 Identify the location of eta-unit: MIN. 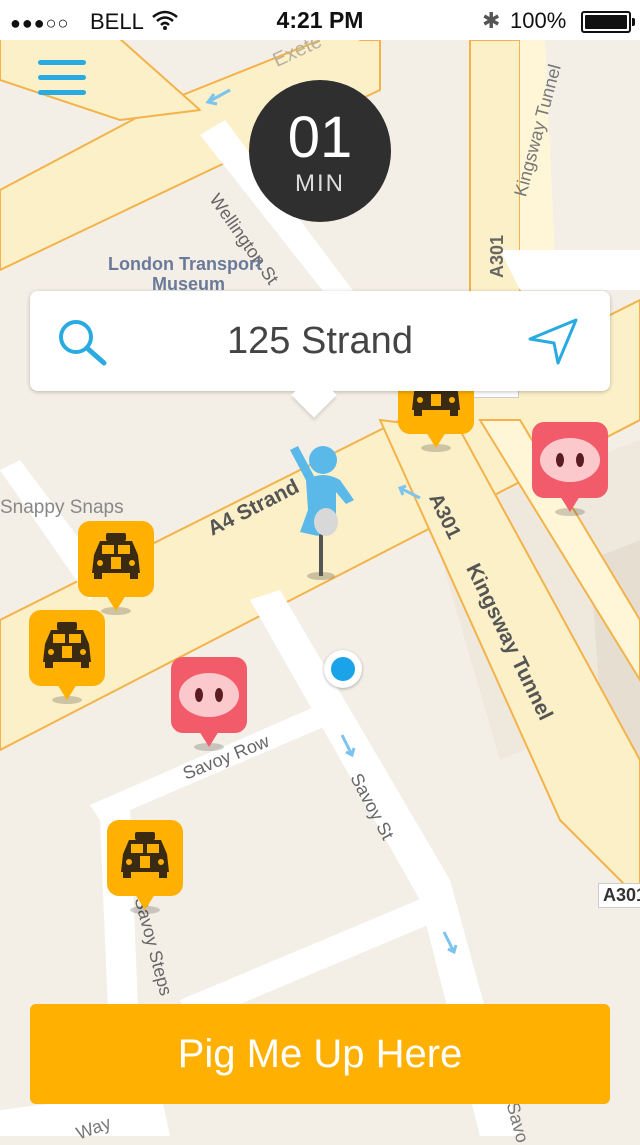
(320, 183).